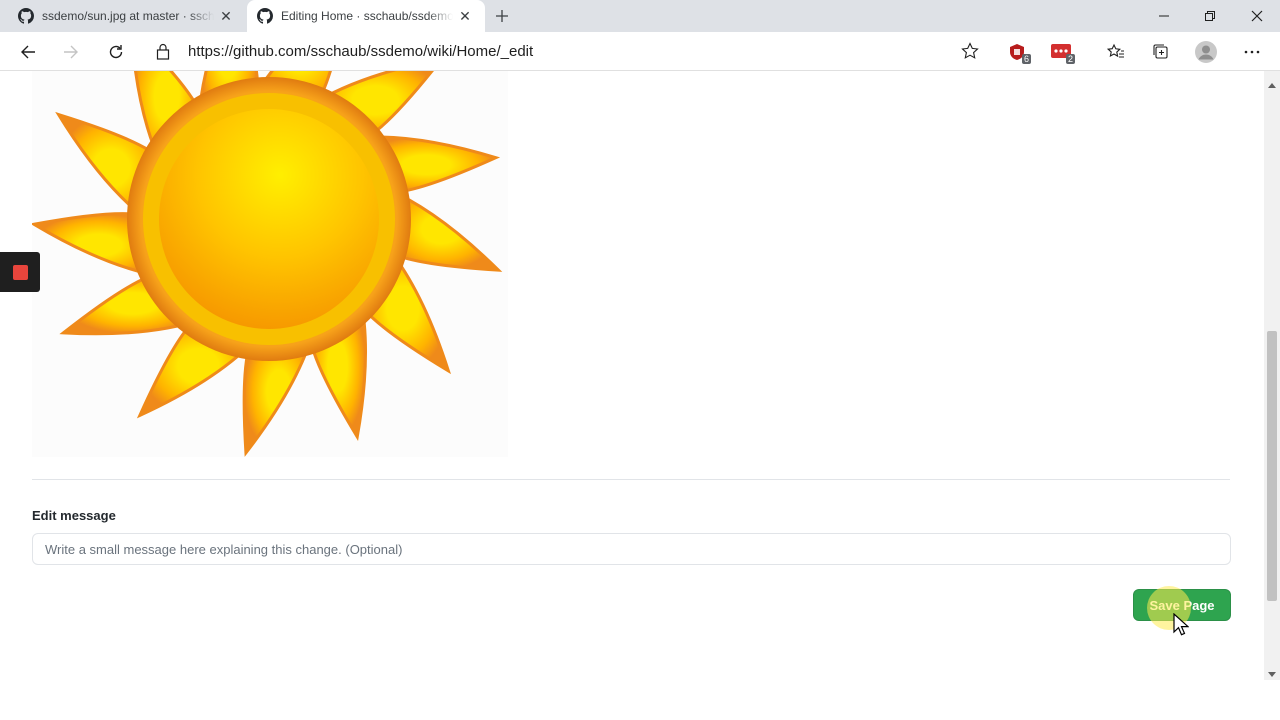 This screenshot has height=720, width=1280. I want to click on more-options-icon, so click(1252, 52).